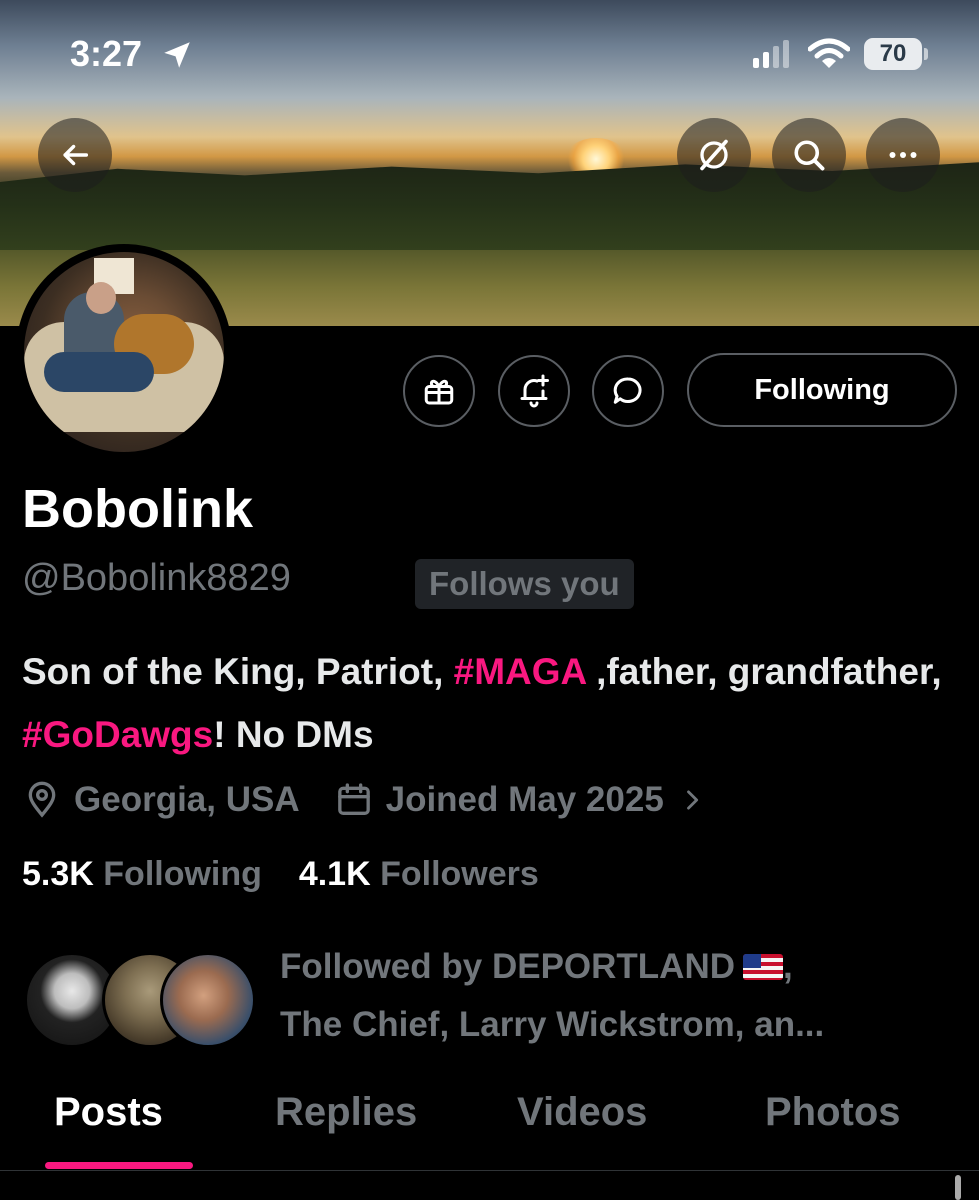  I want to click on following-label: Following, so click(182, 874).